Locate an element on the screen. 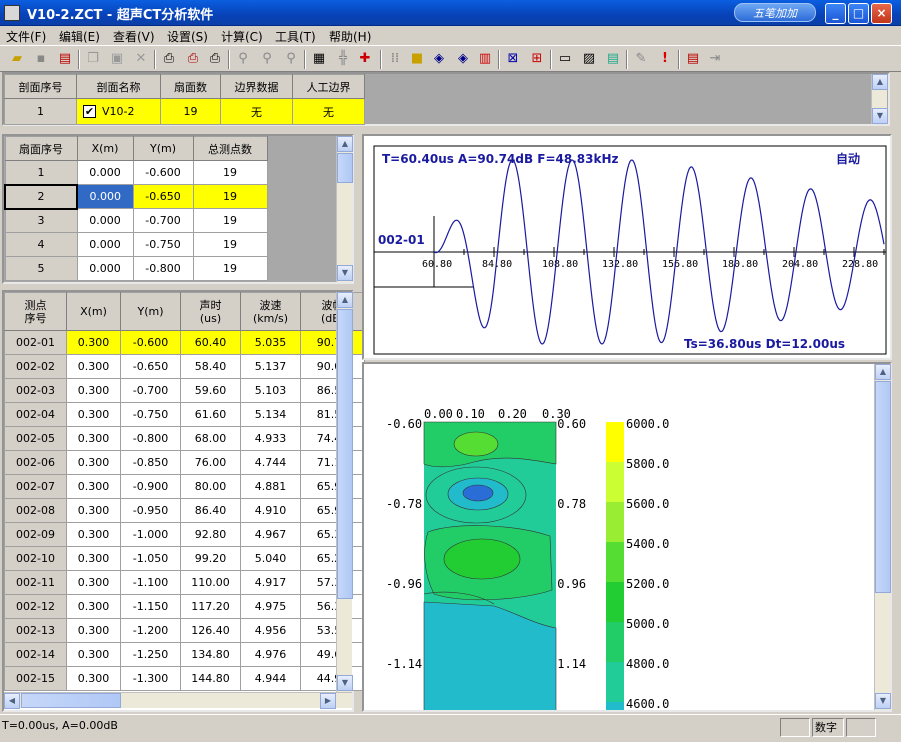  table-row: 1 0.000 -0.600 19 is located at coordinates (136, 172).